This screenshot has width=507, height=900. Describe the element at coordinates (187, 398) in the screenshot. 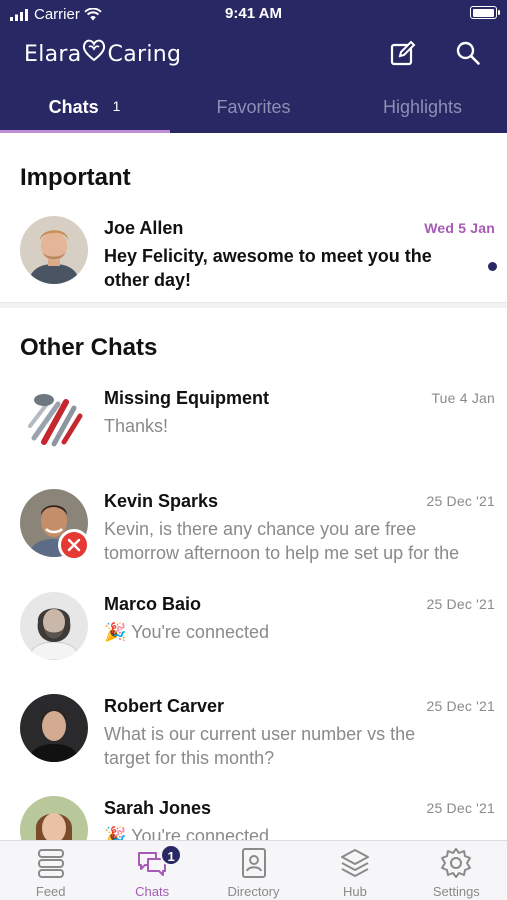

I see `chat-name: Missing Equipment` at that location.